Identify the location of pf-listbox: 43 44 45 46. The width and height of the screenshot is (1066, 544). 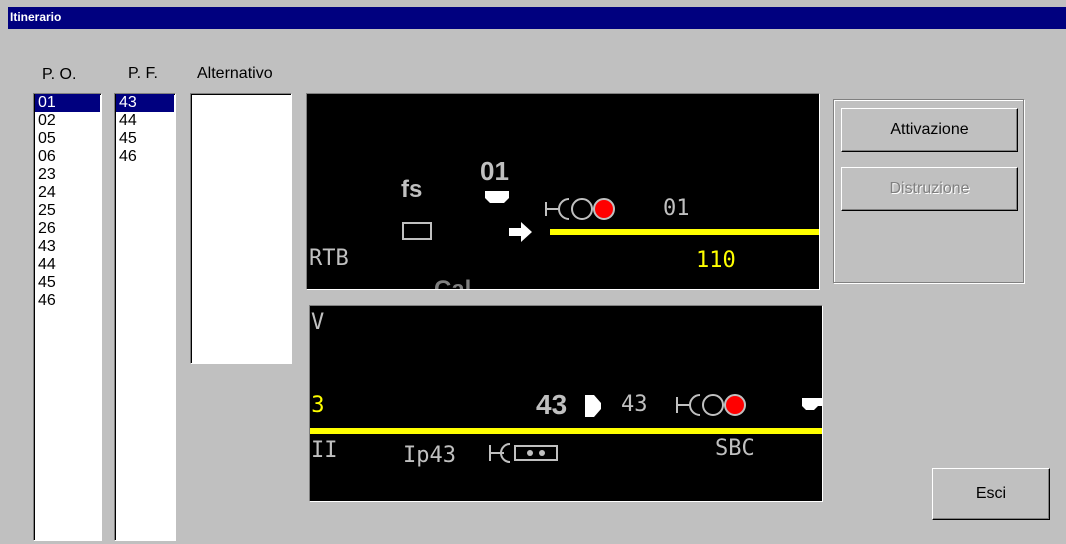
(145, 317).